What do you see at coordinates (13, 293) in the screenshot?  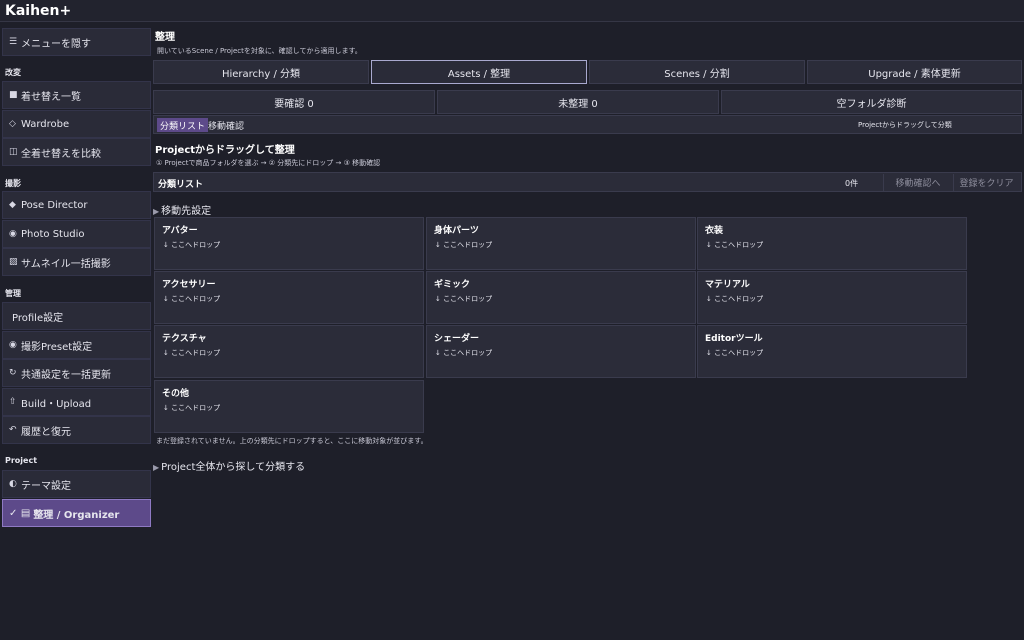 I see `section-label-kanri: 管理` at bounding box center [13, 293].